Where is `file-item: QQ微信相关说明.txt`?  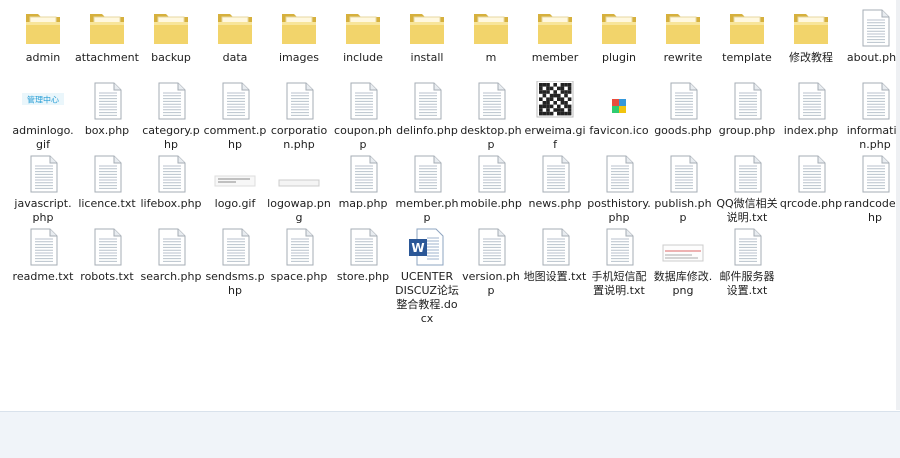 file-item: QQ微信相关说明.txt is located at coordinates (747, 189).